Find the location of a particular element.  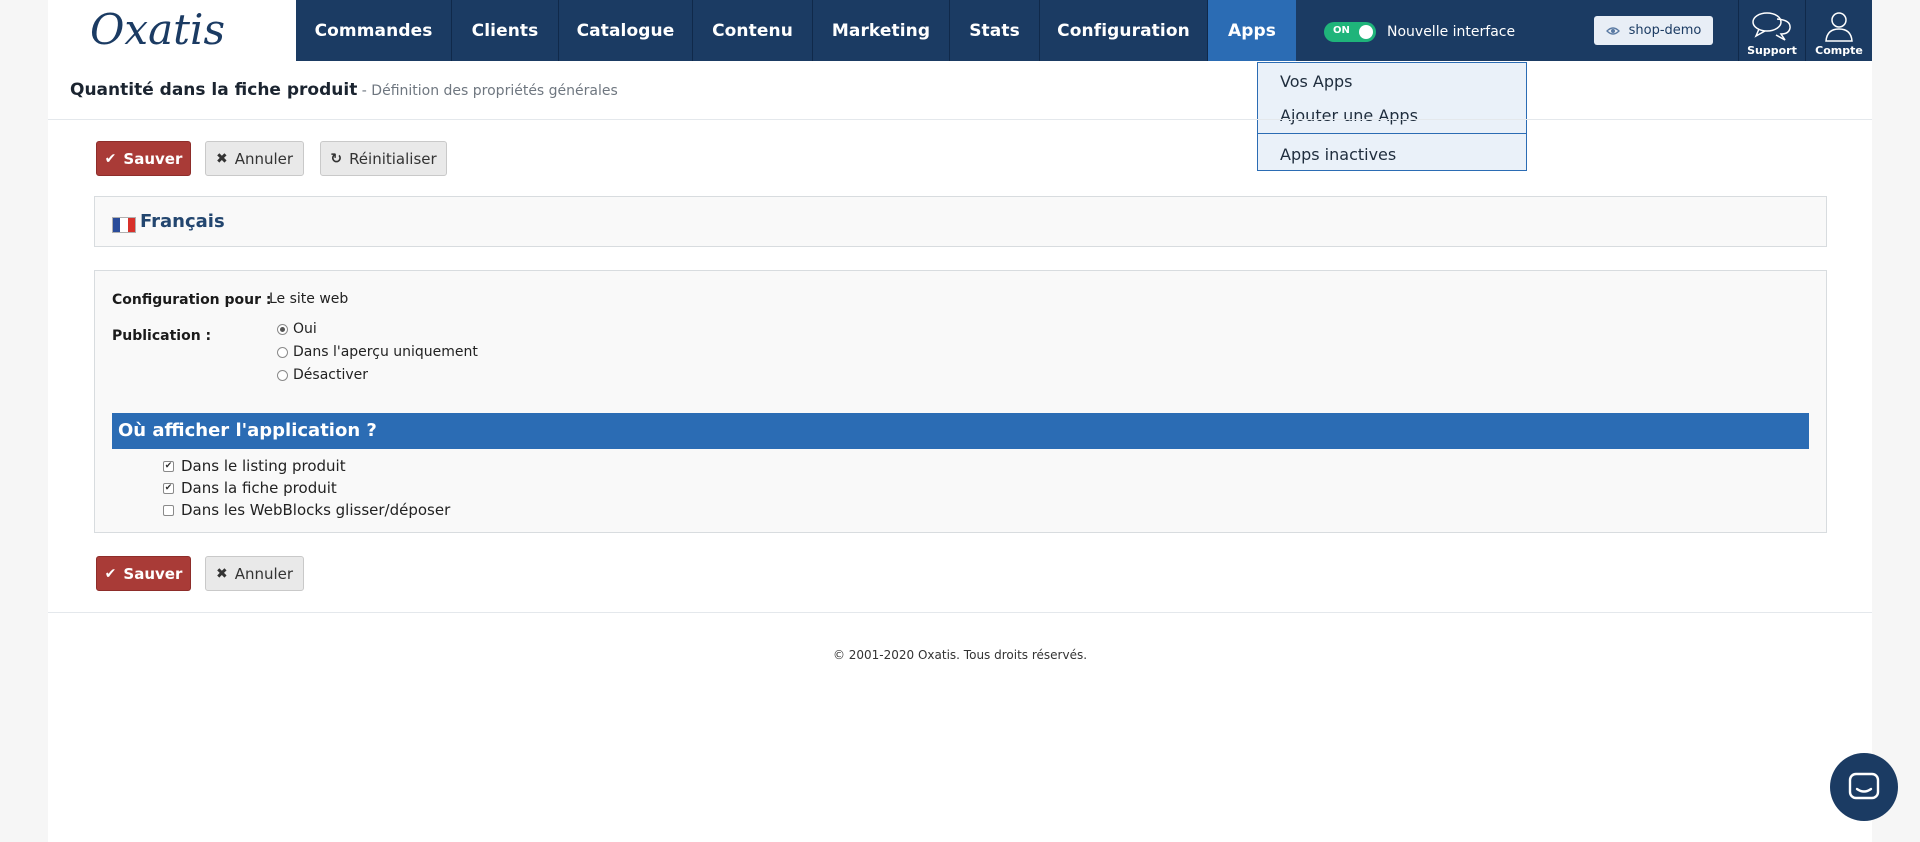

nav-catalogue: Catalogue is located at coordinates (625, 30).